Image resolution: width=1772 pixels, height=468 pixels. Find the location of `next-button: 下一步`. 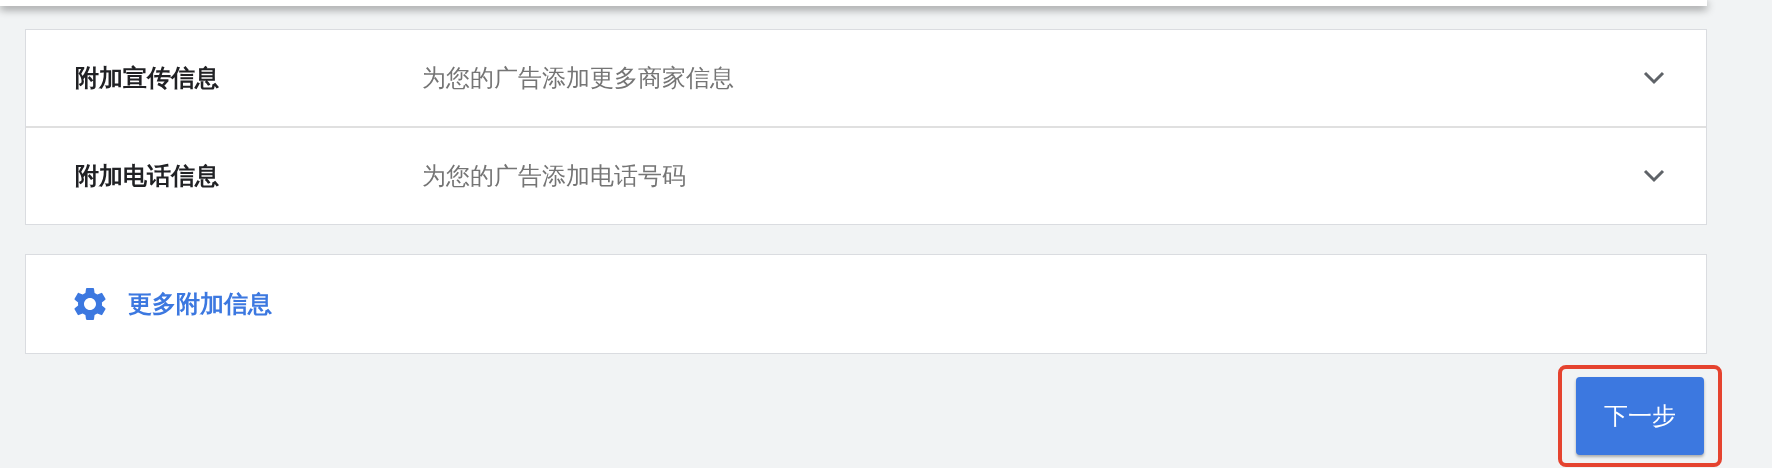

next-button: 下一步 is located at coordinates (1640, 416).